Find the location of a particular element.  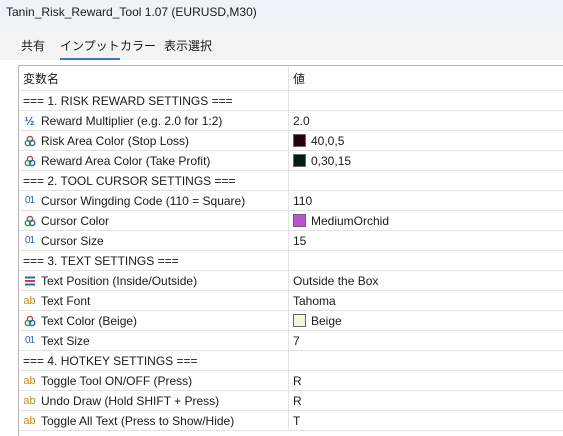

parameter-name-cell: === 3. TEXT SETTINGS === is located at coordinates (154, 260).